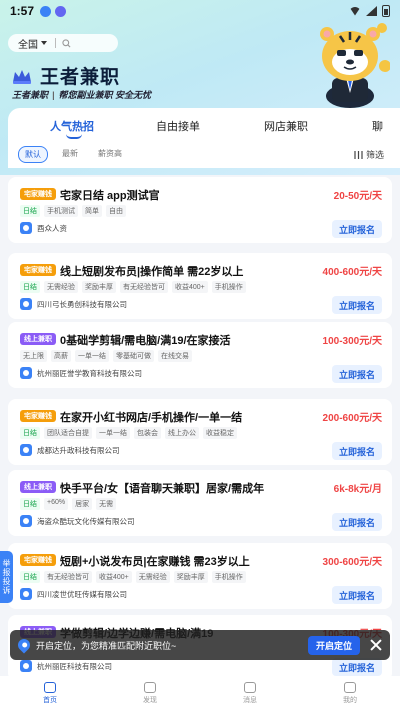  I want to click on filter-high-pay: 薪资高, so click(110, 154).